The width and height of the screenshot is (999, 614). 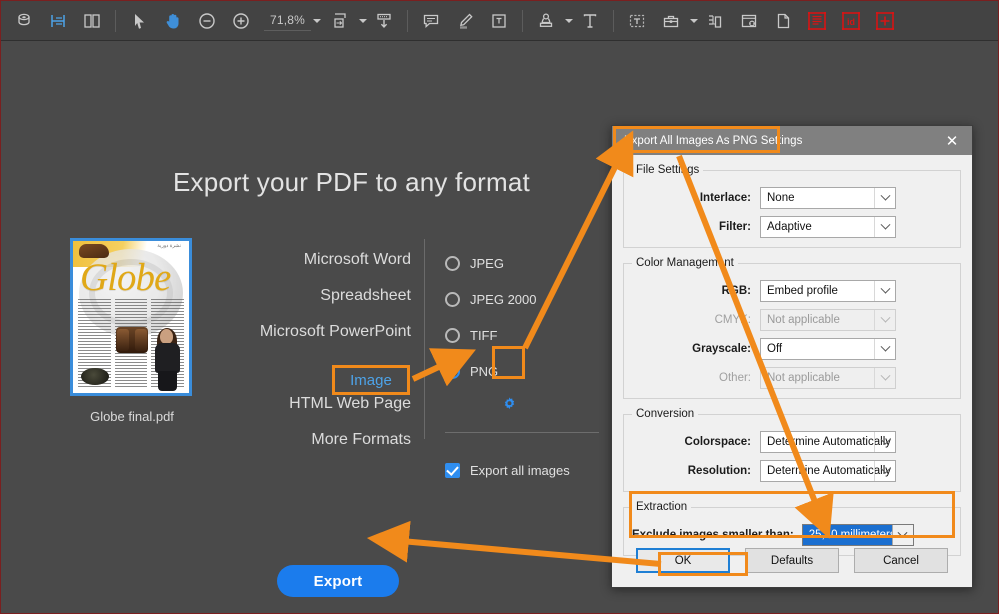 I want to click on filter-select: Adaptive, so click(x=828, y=227).